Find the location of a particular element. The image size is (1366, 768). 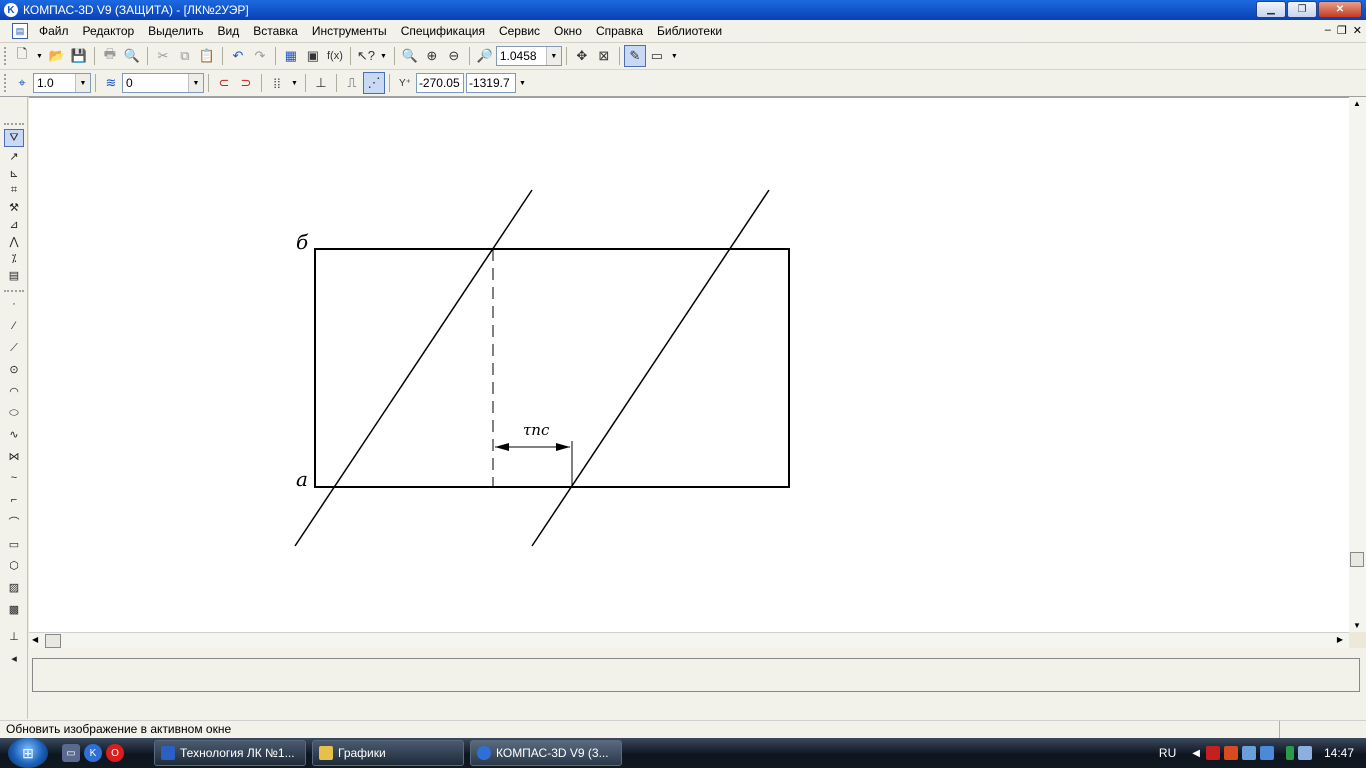

print-icon: 🖶 is located at coordinates (110, 56).